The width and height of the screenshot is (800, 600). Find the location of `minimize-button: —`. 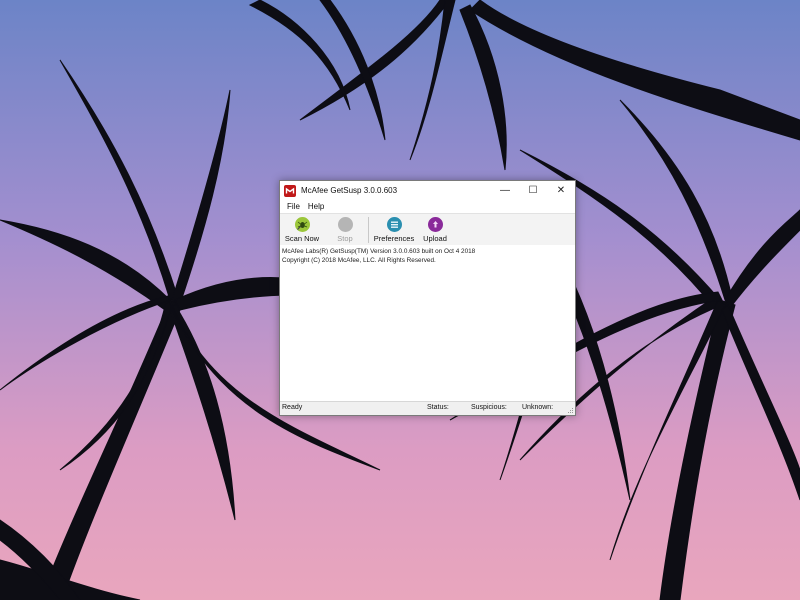

minimize-button: — is located at coordinates (505, 190).